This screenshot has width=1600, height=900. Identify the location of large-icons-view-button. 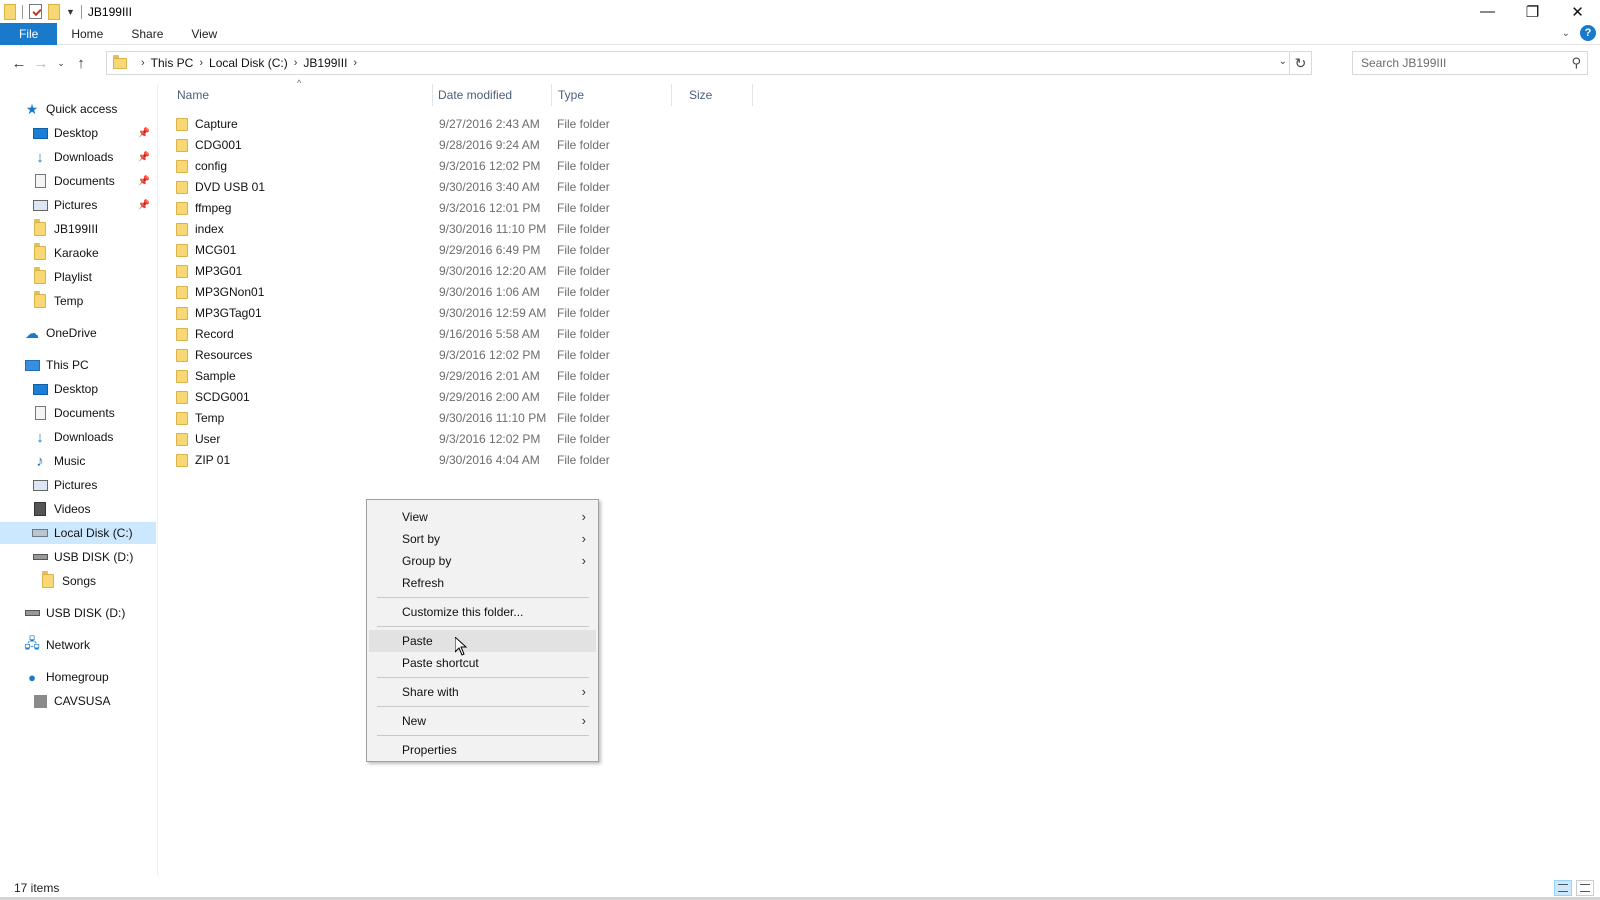
(1585, 888).